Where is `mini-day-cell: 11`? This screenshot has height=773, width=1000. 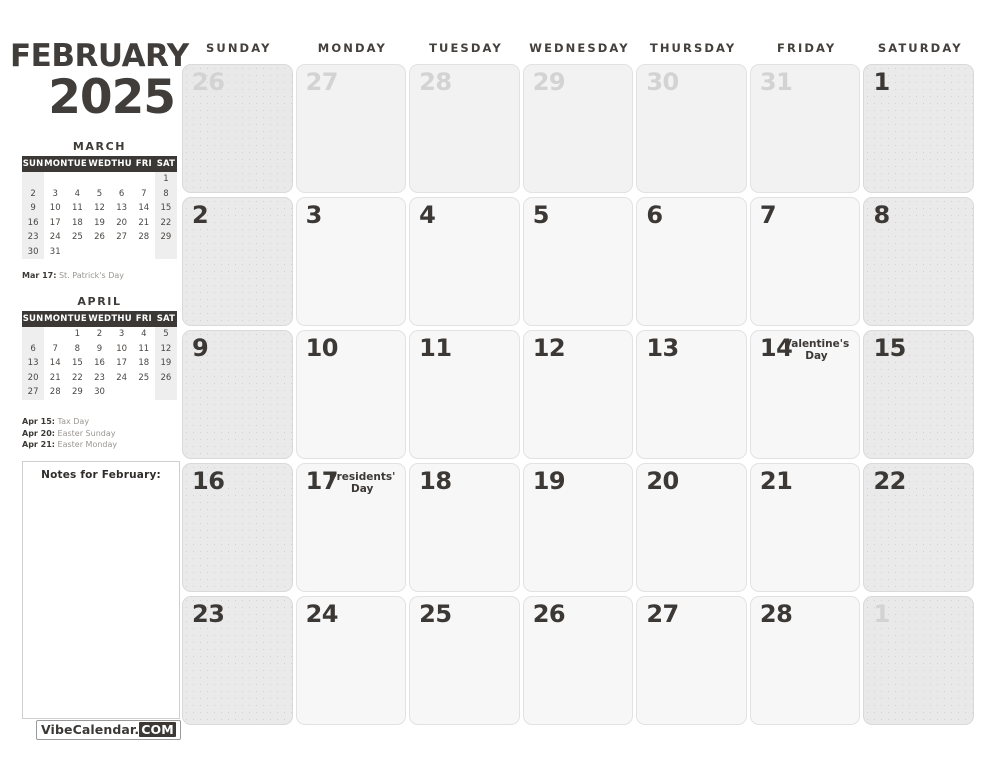 mini-day-cell: 11 is located at coordinates (77, 208).